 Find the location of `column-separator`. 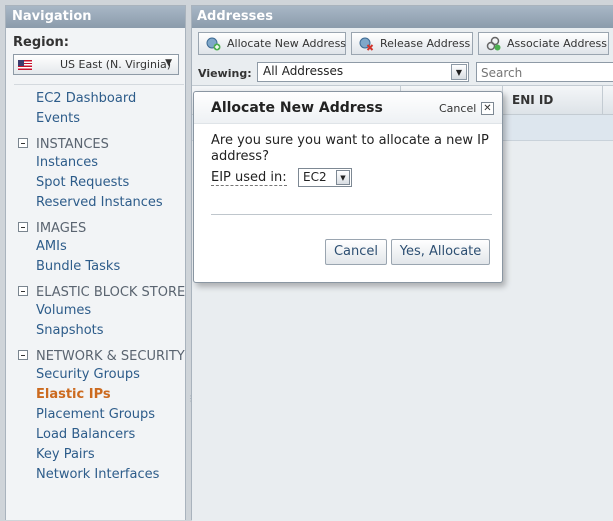

column-separator is located at coordinates (602, 101).